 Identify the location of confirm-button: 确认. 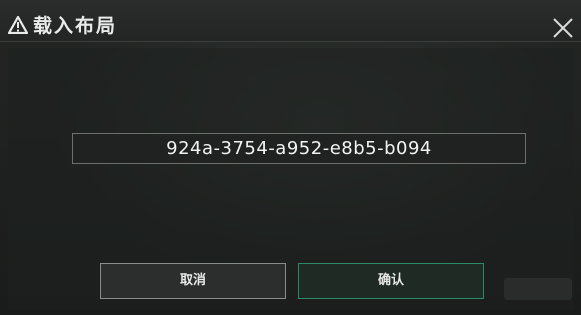
(391, 281).